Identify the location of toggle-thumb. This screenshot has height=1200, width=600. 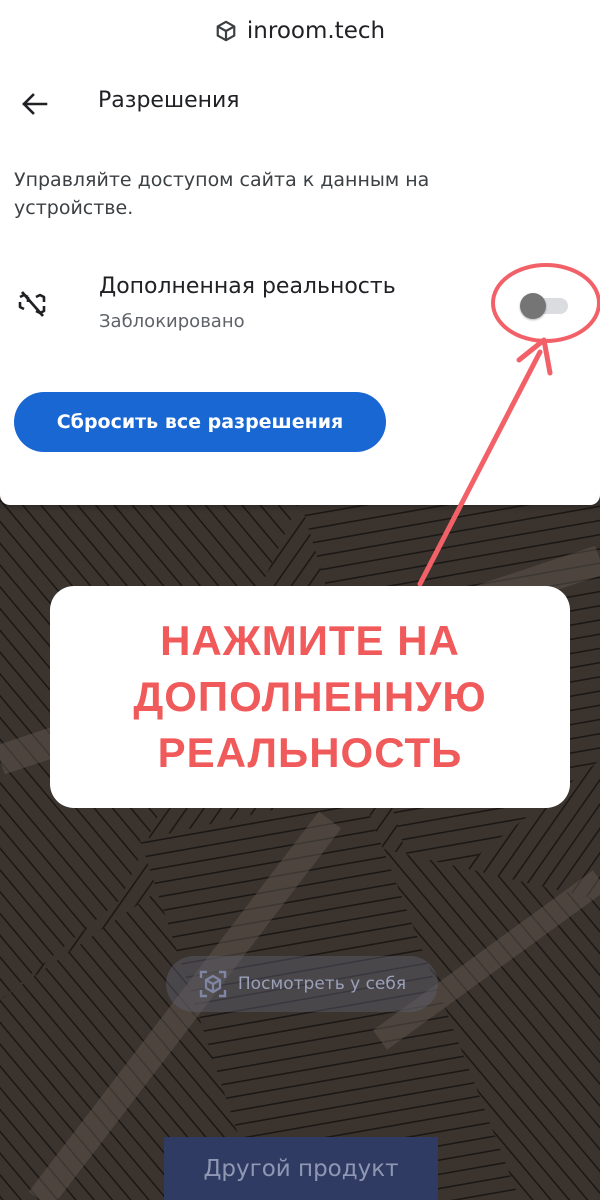
(533, 306).